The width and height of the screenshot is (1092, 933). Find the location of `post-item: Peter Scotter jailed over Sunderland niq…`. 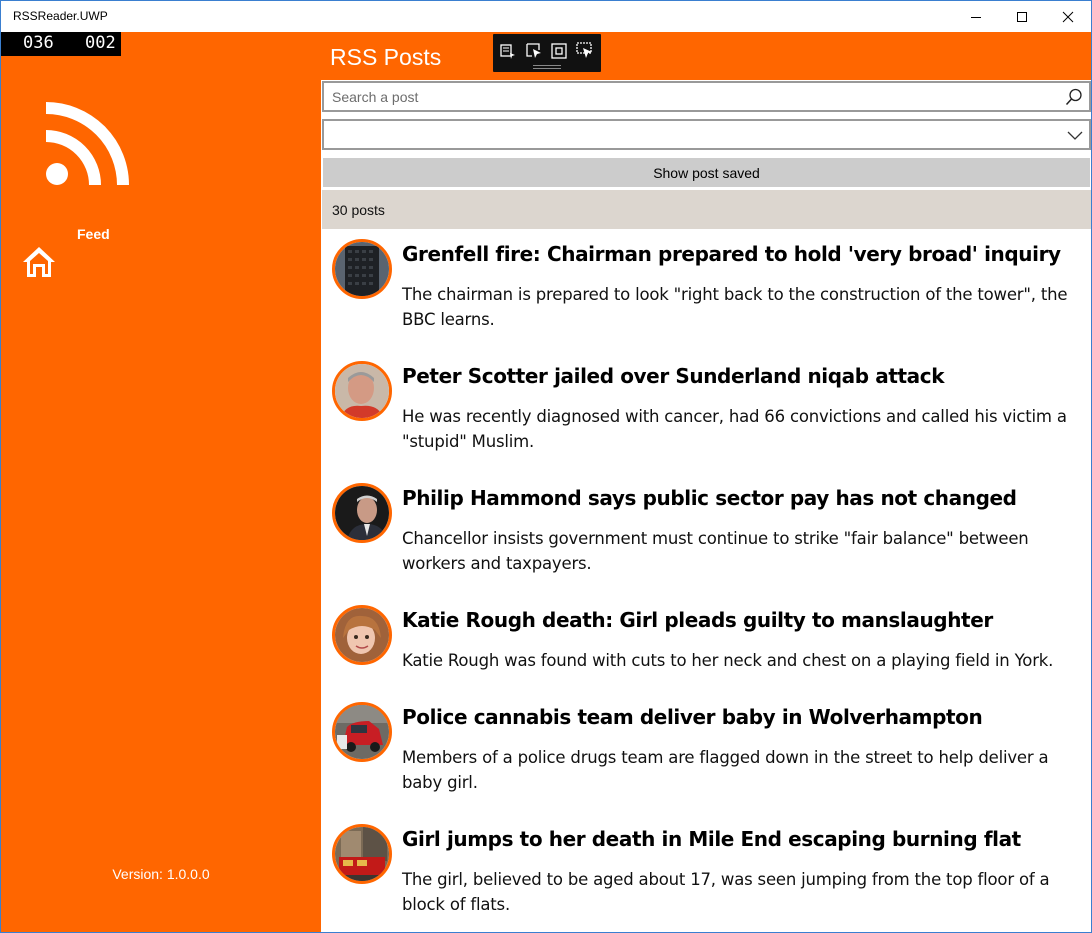

post-item: Peter Scotter jailed over Sunderland niq… is located at coordinates (706, 412).